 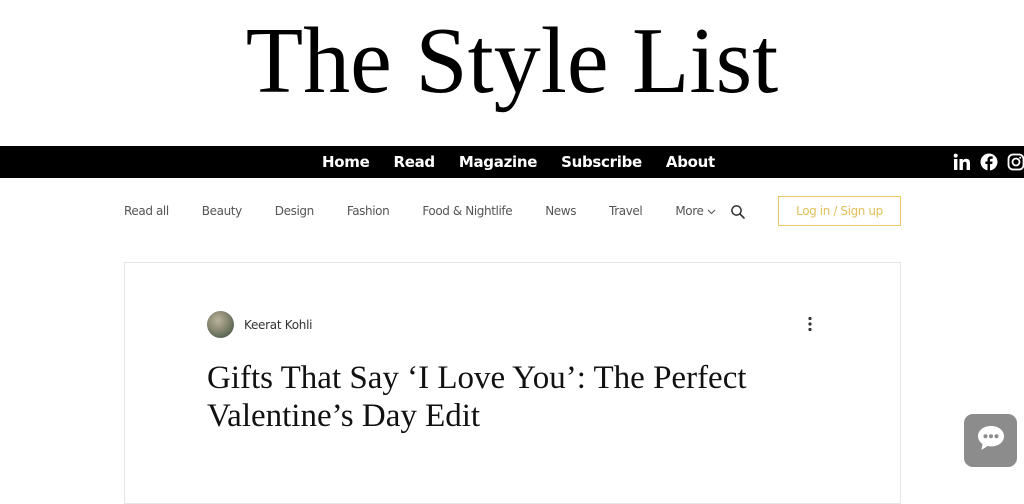 I want to click on category-beauty: Beauty, so click(x=222, y=211).